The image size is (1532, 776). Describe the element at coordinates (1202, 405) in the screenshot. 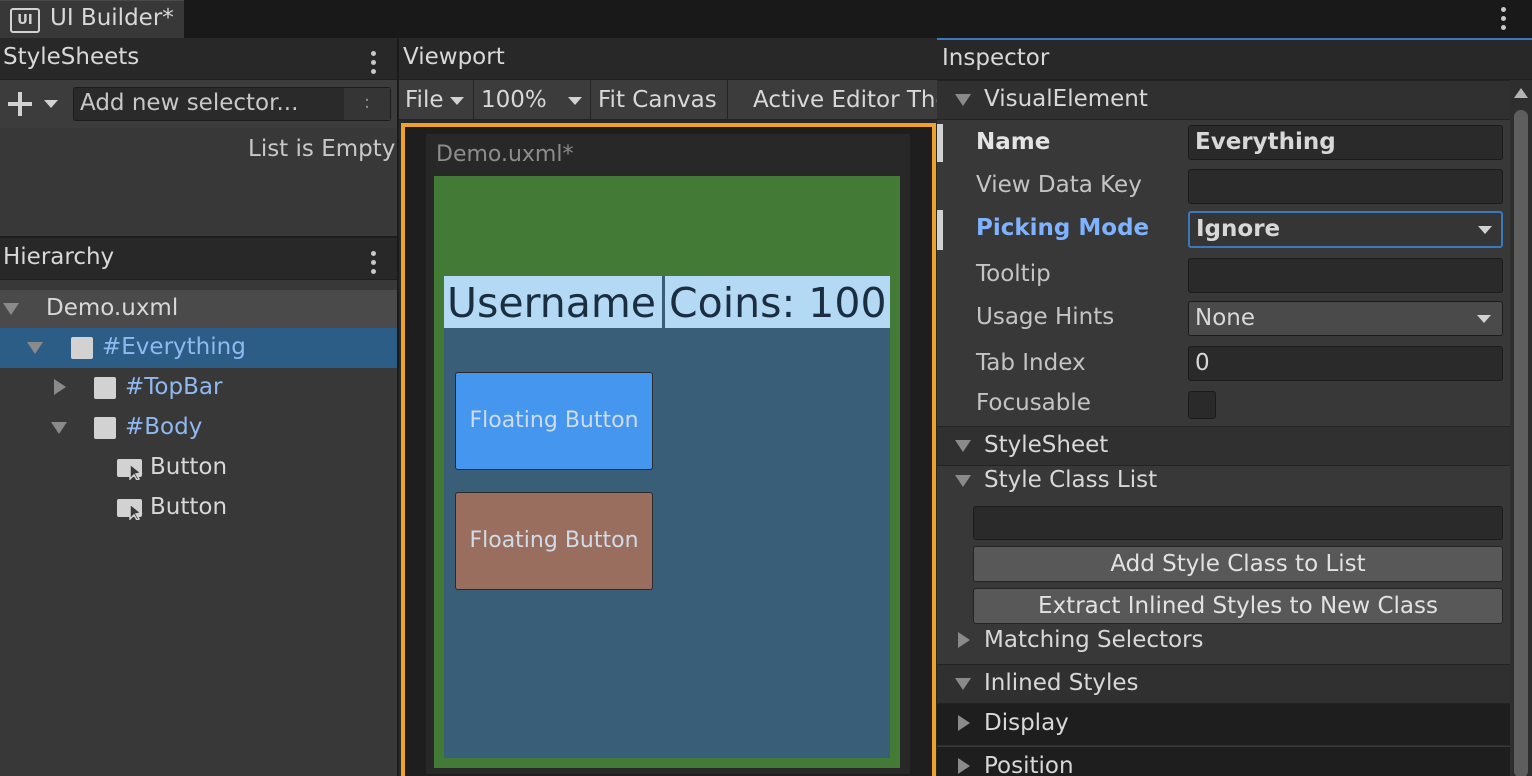

I see `focusable-checkbox` at that location.